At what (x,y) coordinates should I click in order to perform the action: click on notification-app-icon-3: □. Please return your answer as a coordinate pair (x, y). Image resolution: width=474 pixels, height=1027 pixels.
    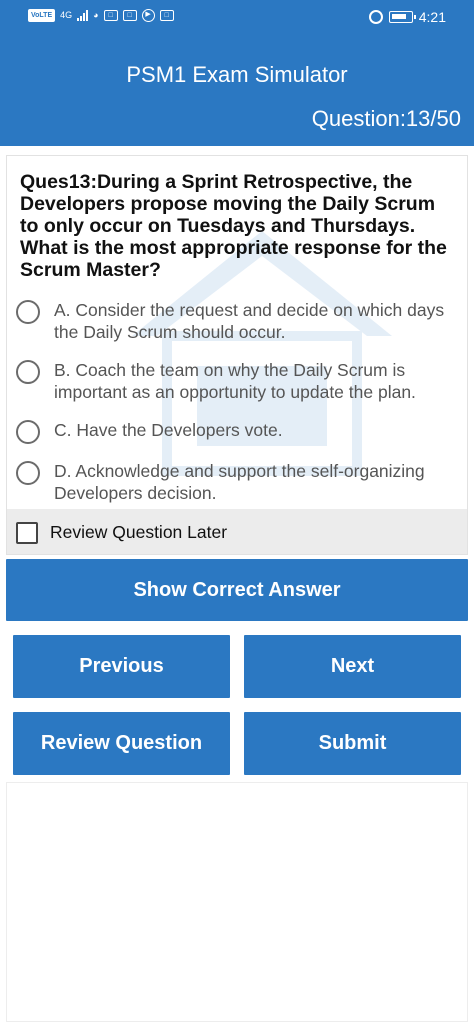
    Looking at the image, I should click on (166, 15).